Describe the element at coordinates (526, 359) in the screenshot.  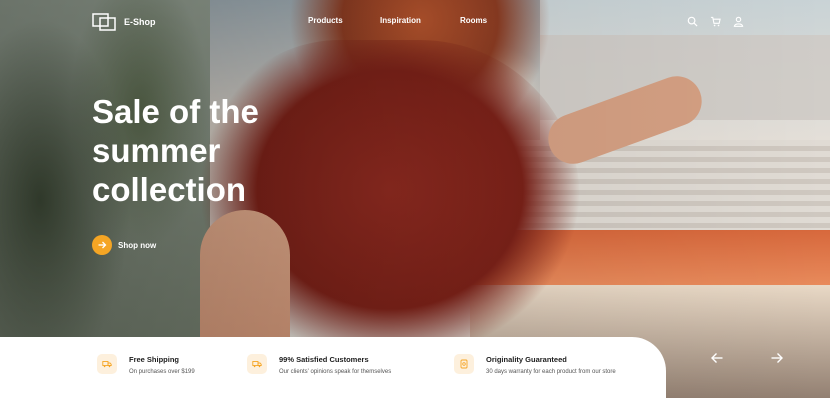
I see `feature-title: Originality Guaranteed` at that location.